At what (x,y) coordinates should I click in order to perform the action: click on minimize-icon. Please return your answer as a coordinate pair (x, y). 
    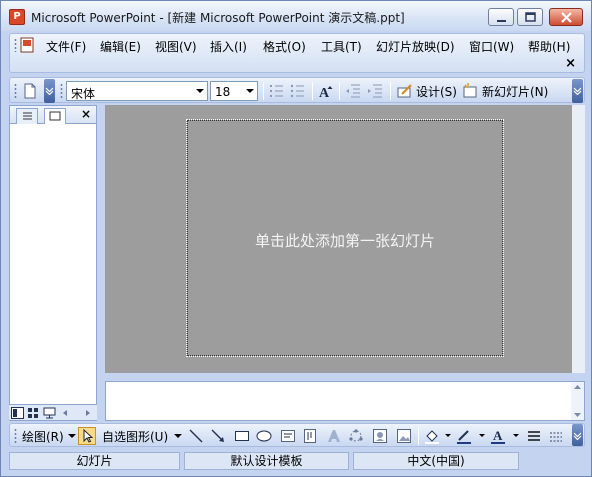
    Looking at the image, I should click on (501, 21).